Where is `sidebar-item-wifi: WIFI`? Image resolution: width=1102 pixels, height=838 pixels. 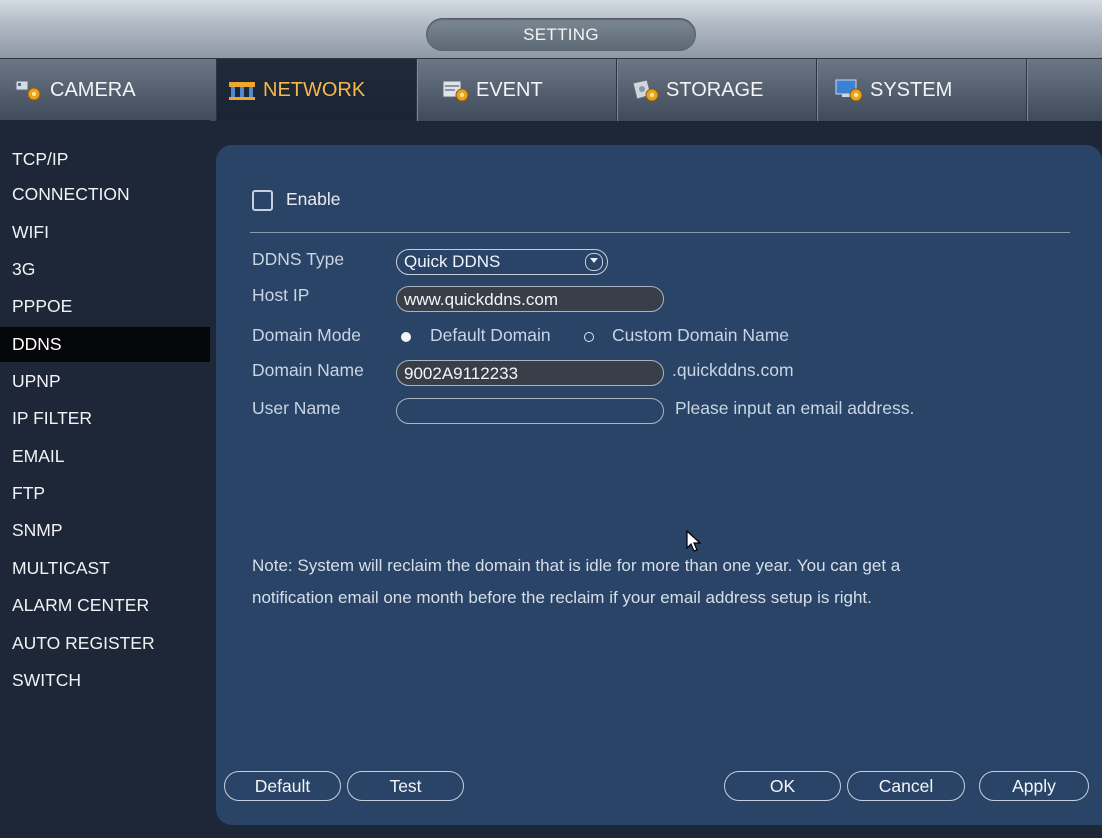 sidebar-item-wifi: WIFI is located at coordinates (105, 232).